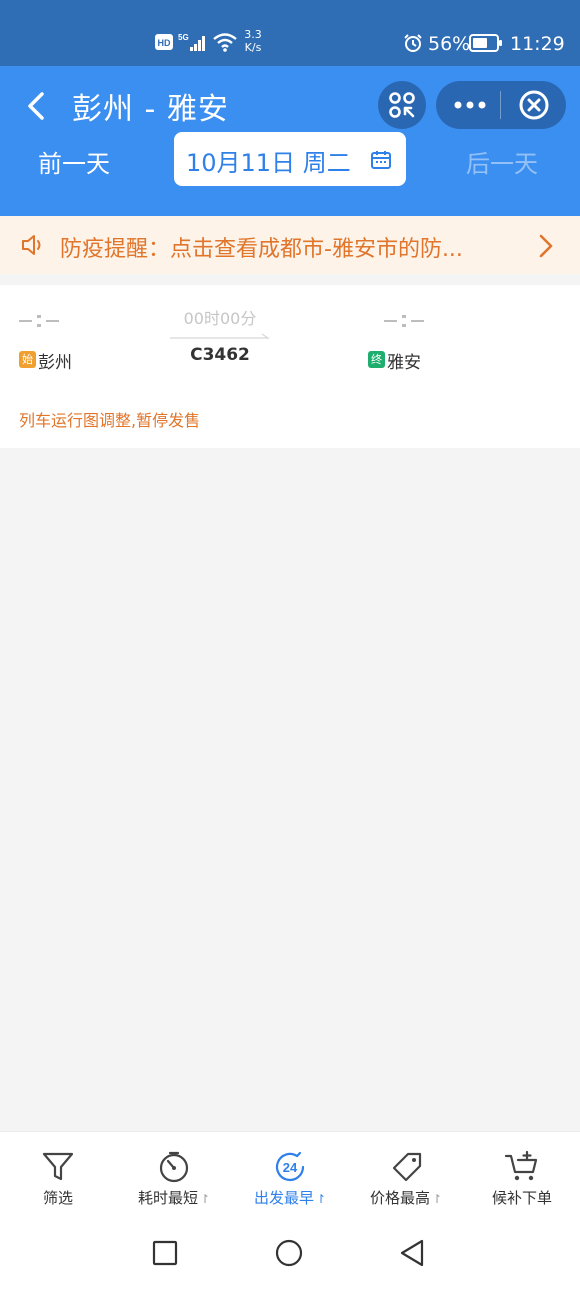 The width and height of the screenshot is (580, 1289). Describe the element at coordinates (404, 321) in the screenshot. I see `arrive-time-placeholder: --:--` at that location.